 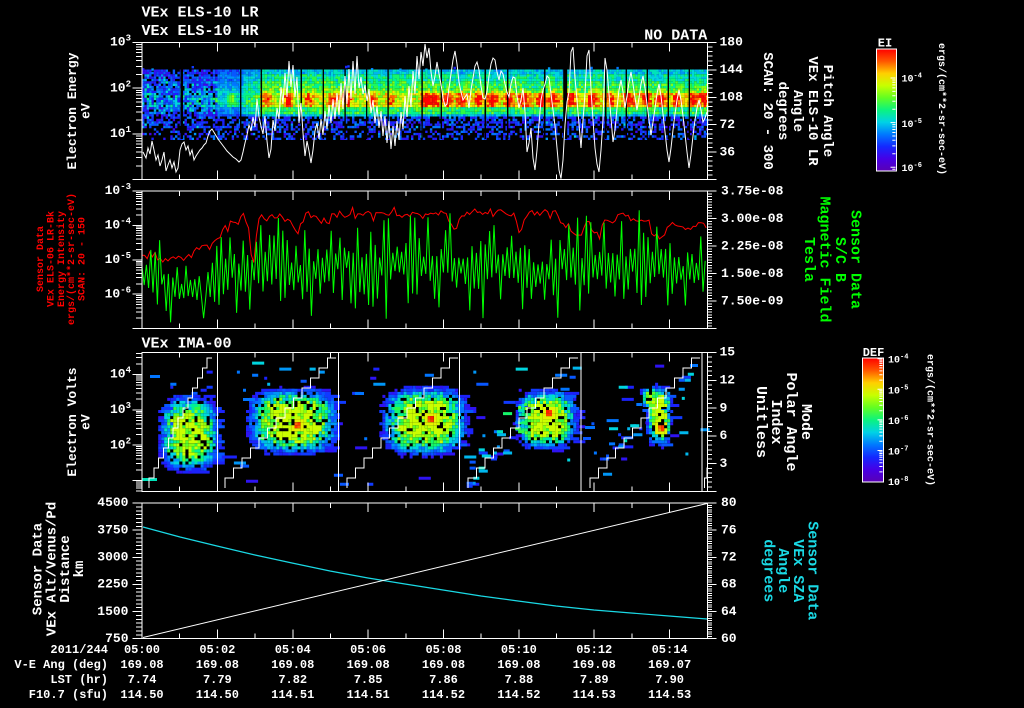 What do you see at coordinates (729, 502) in the screenshot?
I see `svg-text: 80` at bounding box center [729, 502].